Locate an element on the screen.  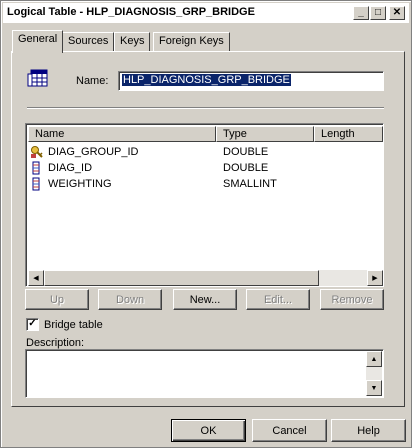
tab-foreign-keys-label: Foreign Keys is located at coordinates (191, 41).